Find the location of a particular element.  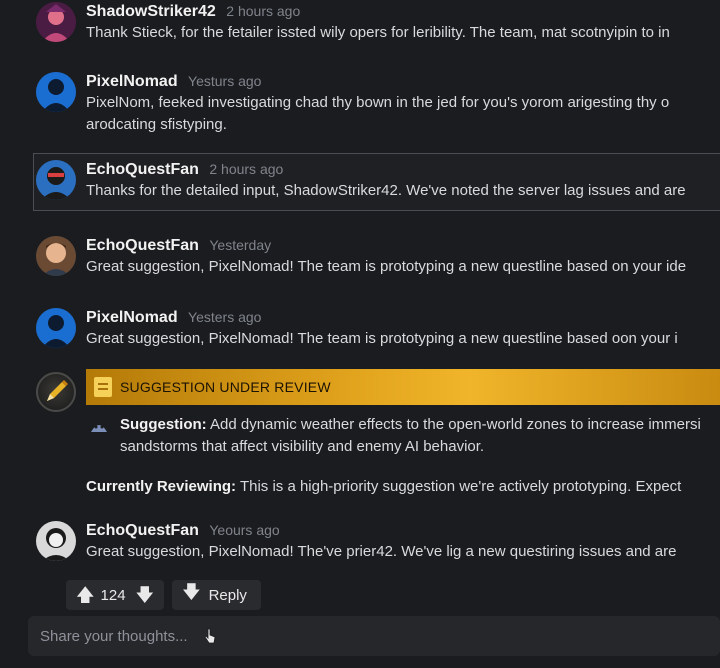

username: ShadowStriker42 is located at coordinates (151, 11).